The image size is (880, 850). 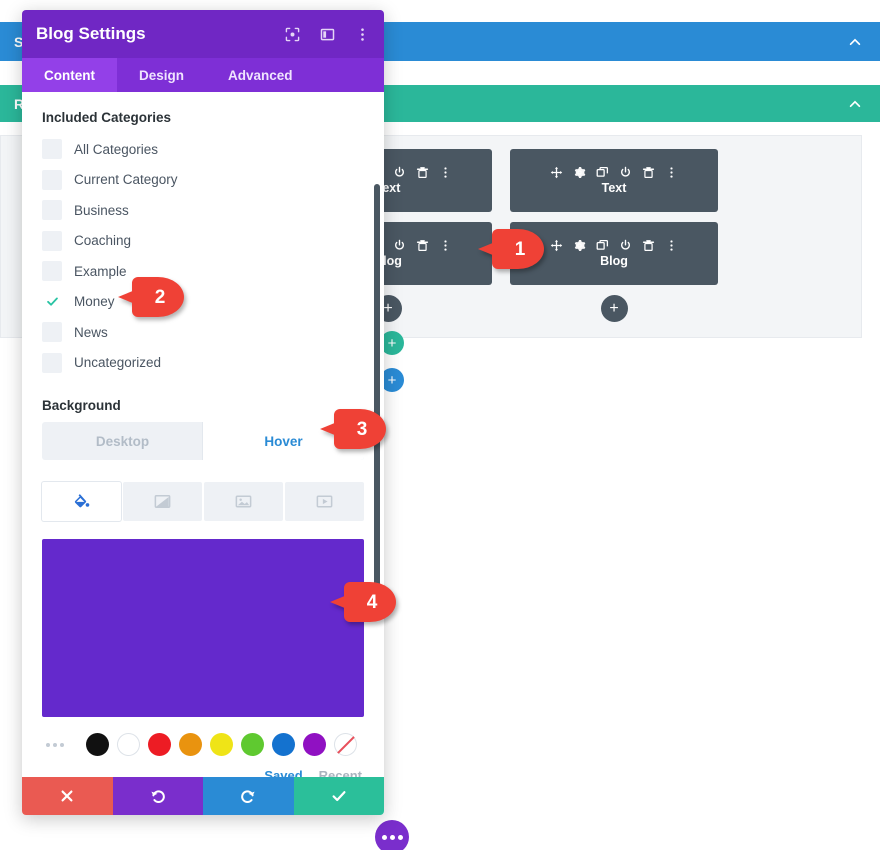 What do you see at coordinates (122, 441) in the screenshot?
I see `tab-desktop: Desktop` at bounding box center [122, 441].